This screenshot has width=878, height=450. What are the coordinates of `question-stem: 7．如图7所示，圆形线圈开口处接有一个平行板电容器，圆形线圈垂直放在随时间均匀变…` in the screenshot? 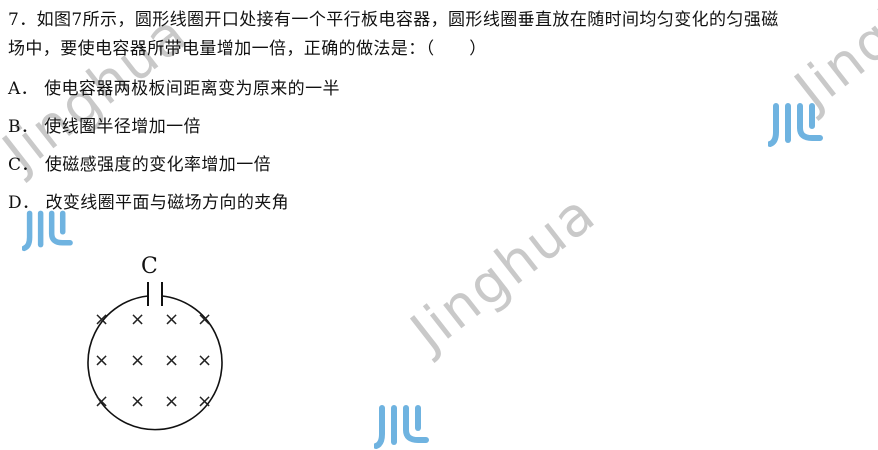 It's located at (439, 35).